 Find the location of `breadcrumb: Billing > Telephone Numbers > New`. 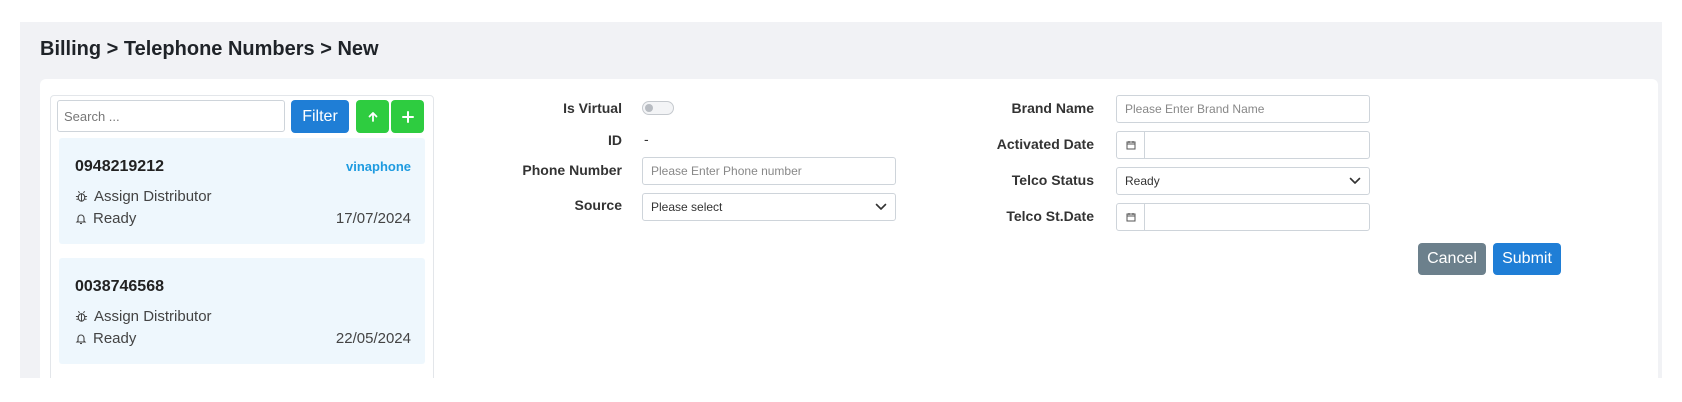

breadcrumb: Billing > Telephone Numbers > New is located at coordinates (209, 49).